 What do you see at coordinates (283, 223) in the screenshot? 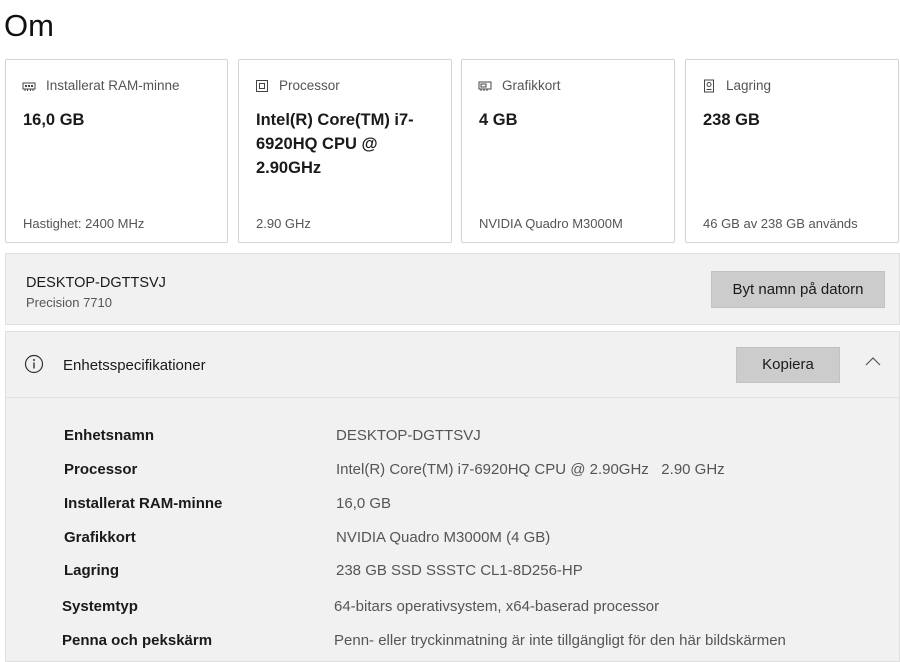
I see `processor-card-sub: 2.90 GHz` at bounding box center [283, 223].